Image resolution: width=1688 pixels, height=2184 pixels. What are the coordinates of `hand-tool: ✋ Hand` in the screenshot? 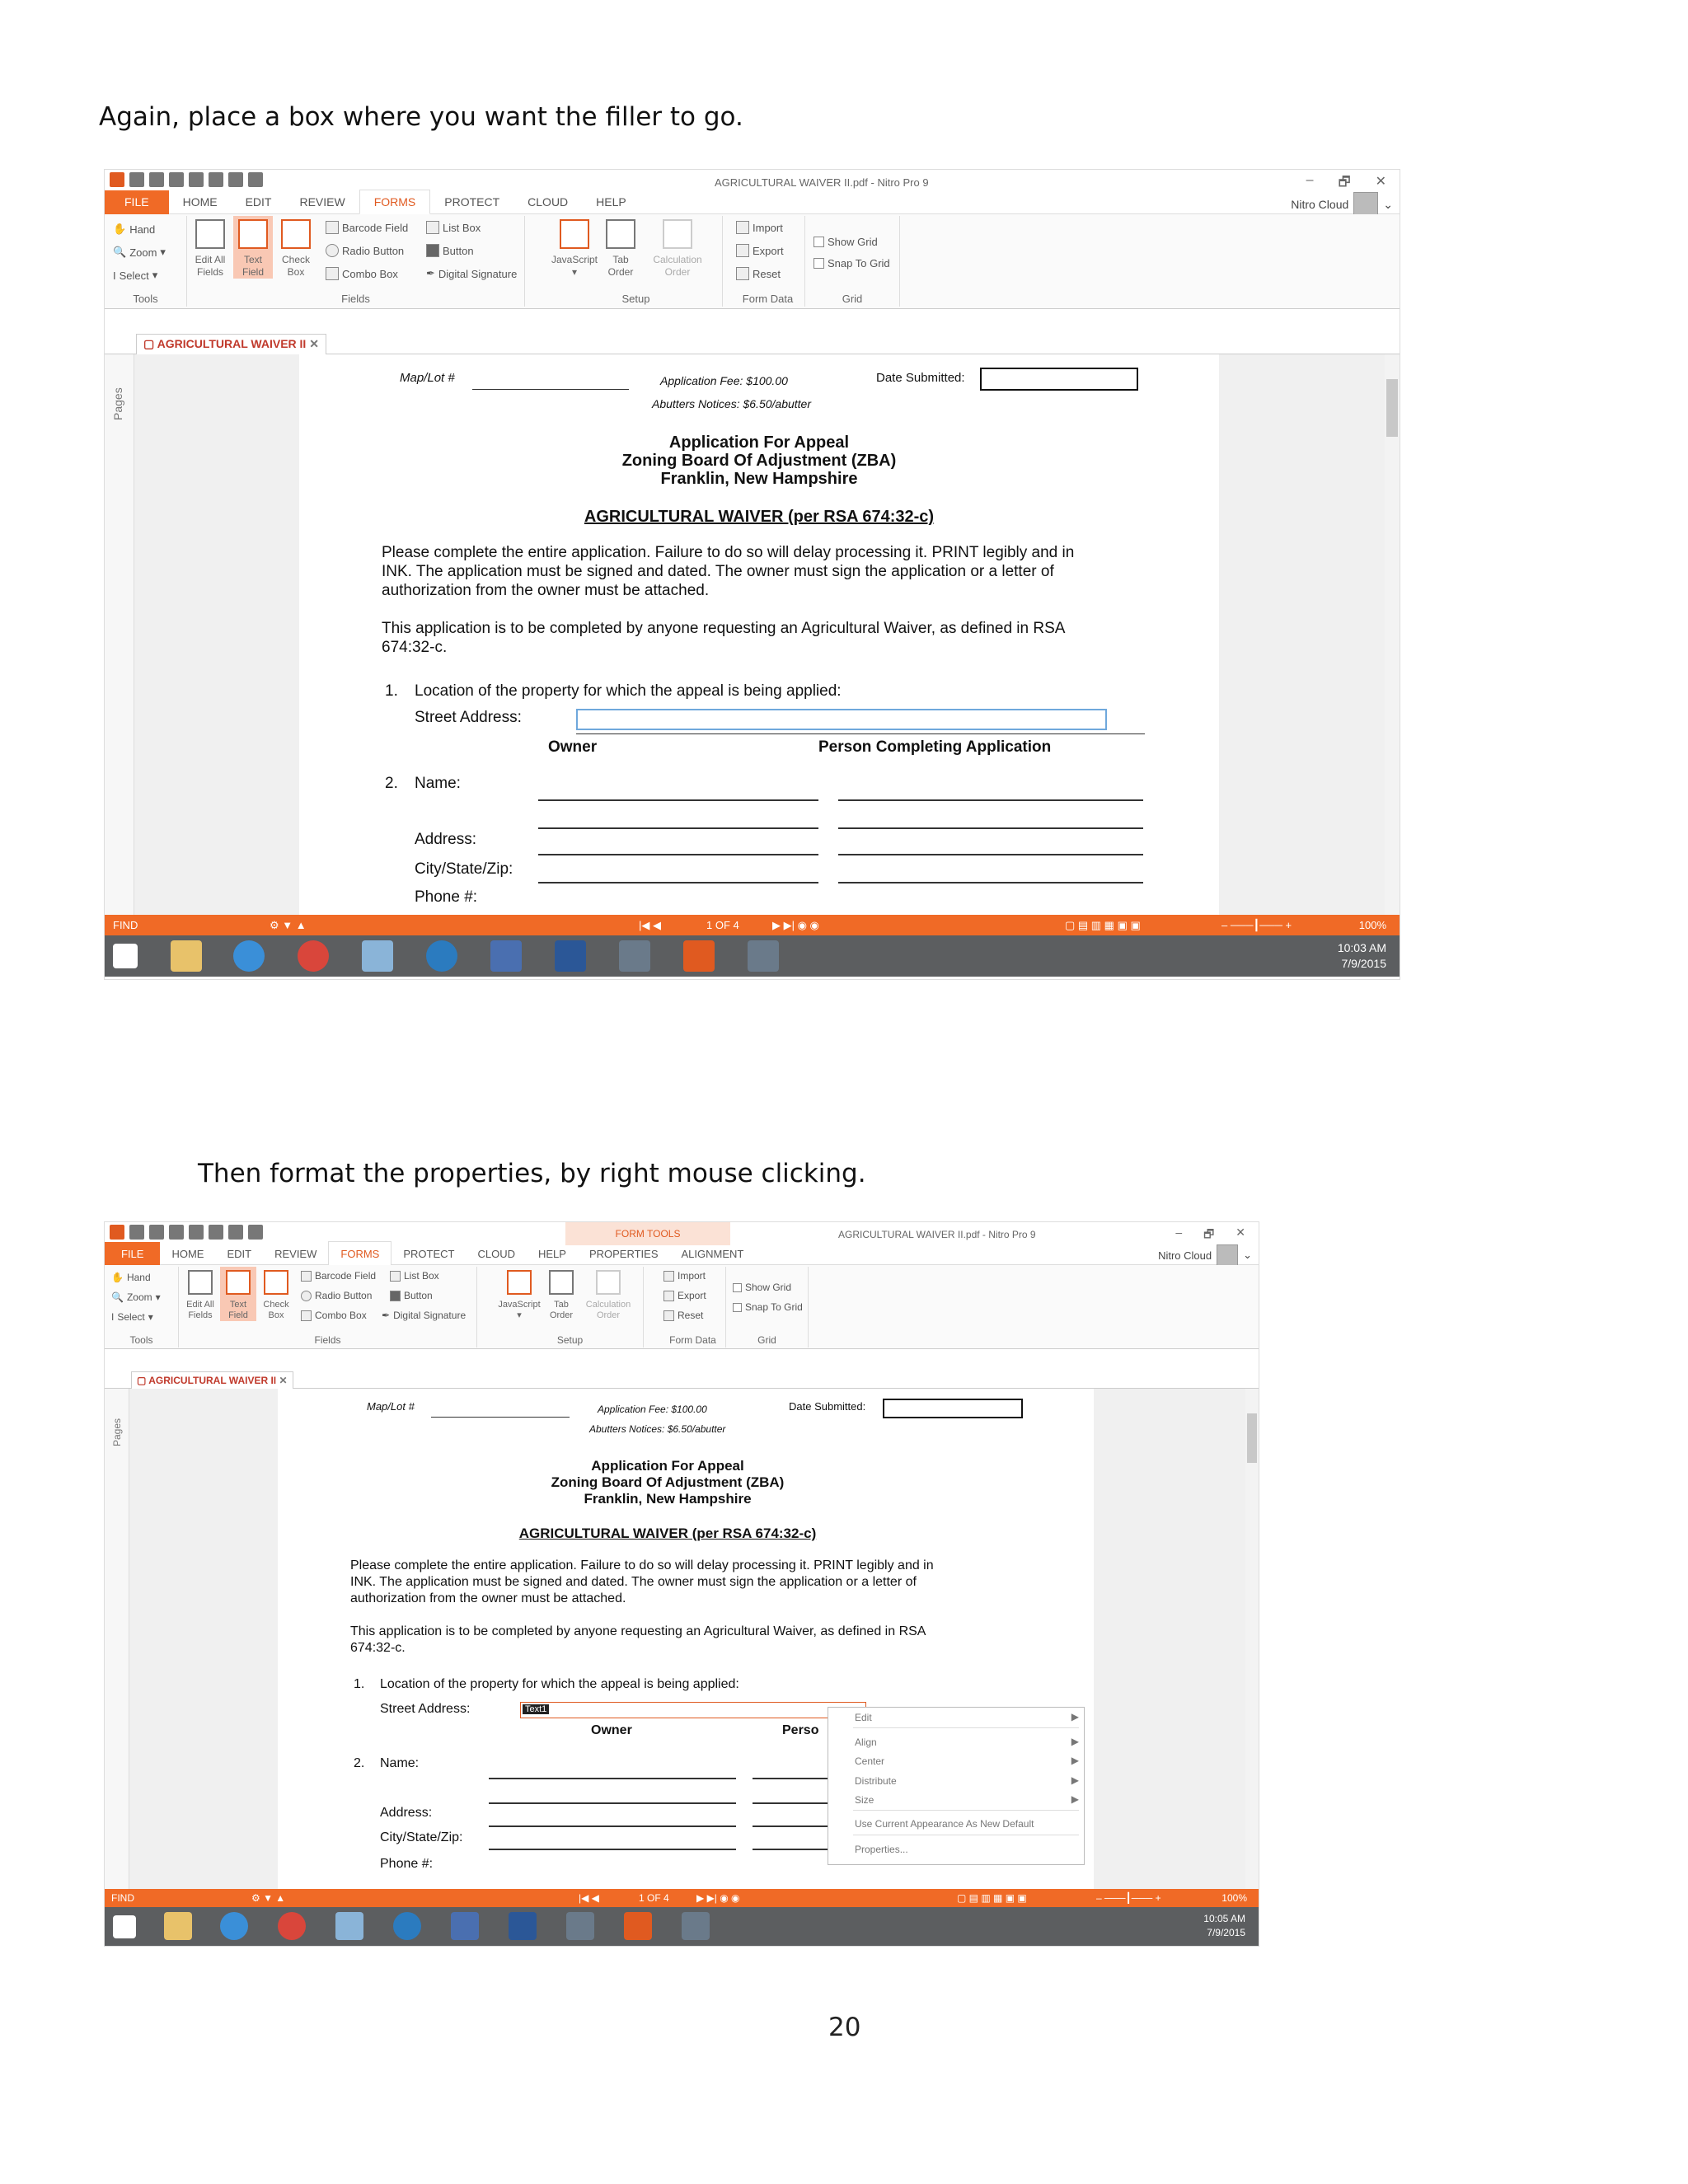 It's located at (134, 229).